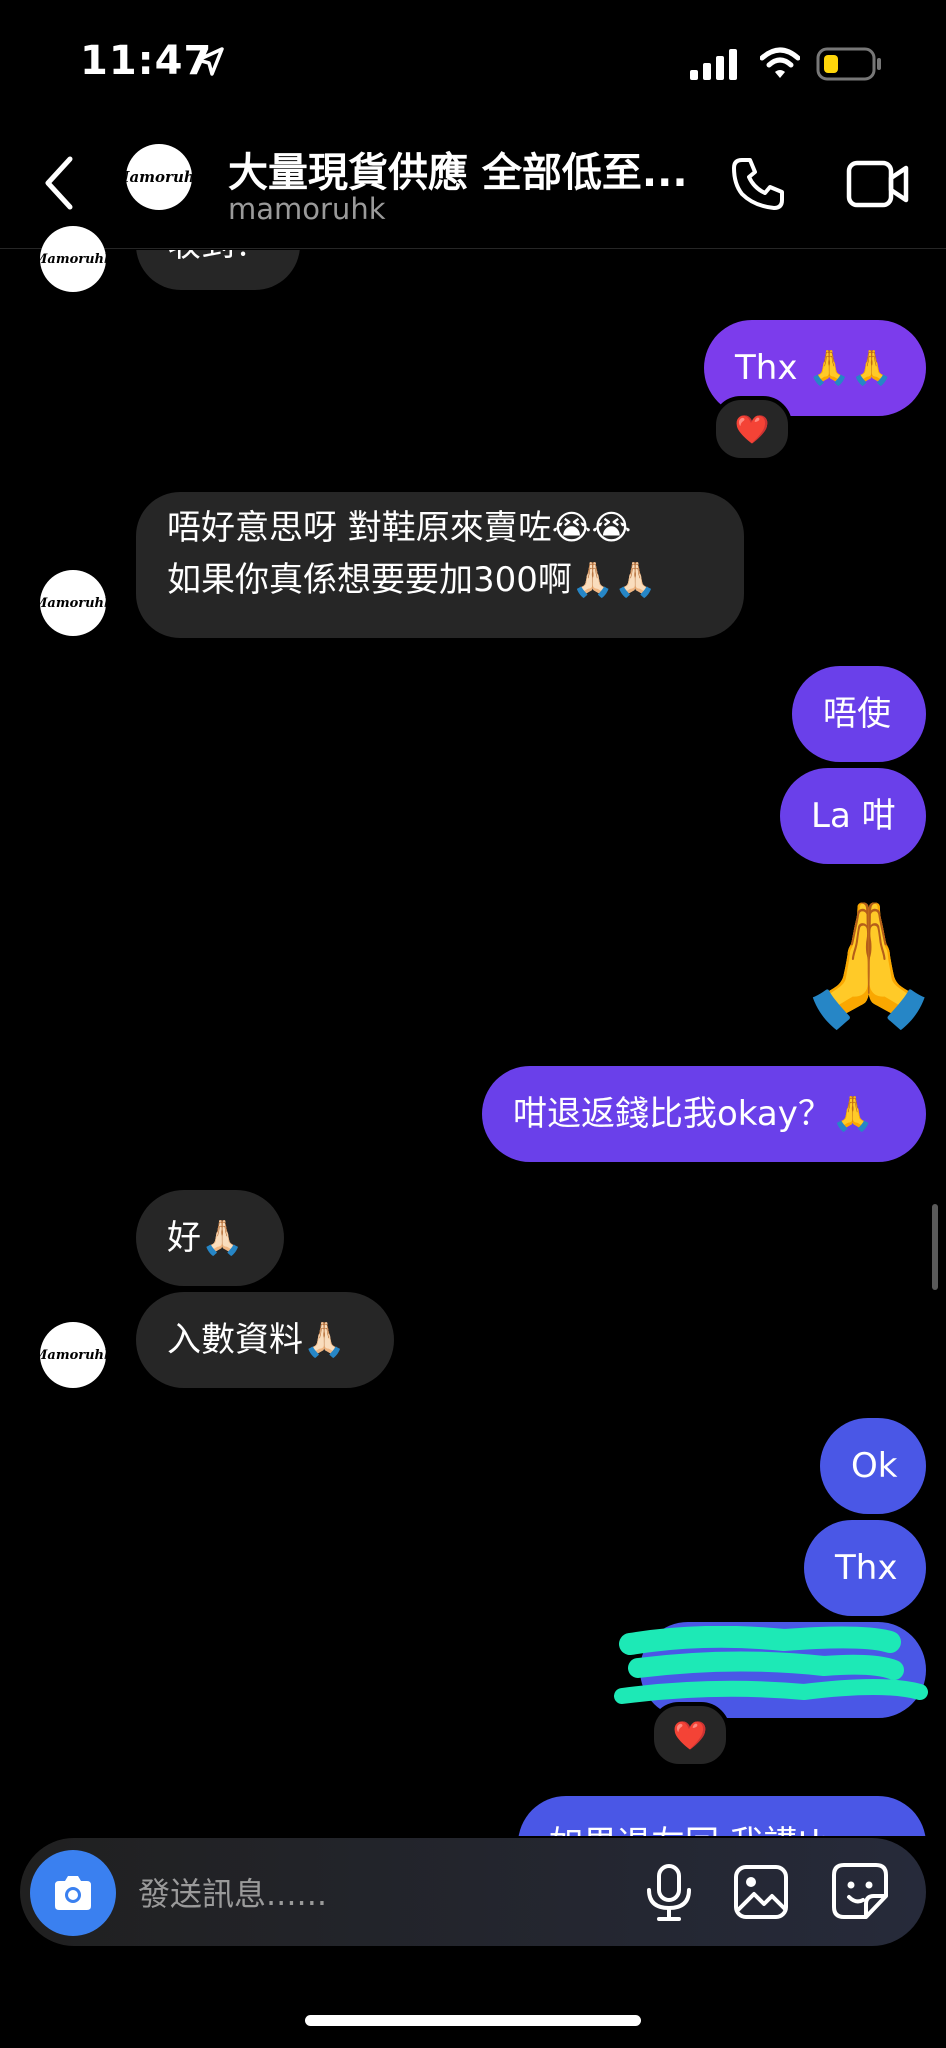 The image size is (946, 2048). What do you see at coordinates (473, 248) in the screenshot?
I see `header-divider` at bounding box center [473, 248].